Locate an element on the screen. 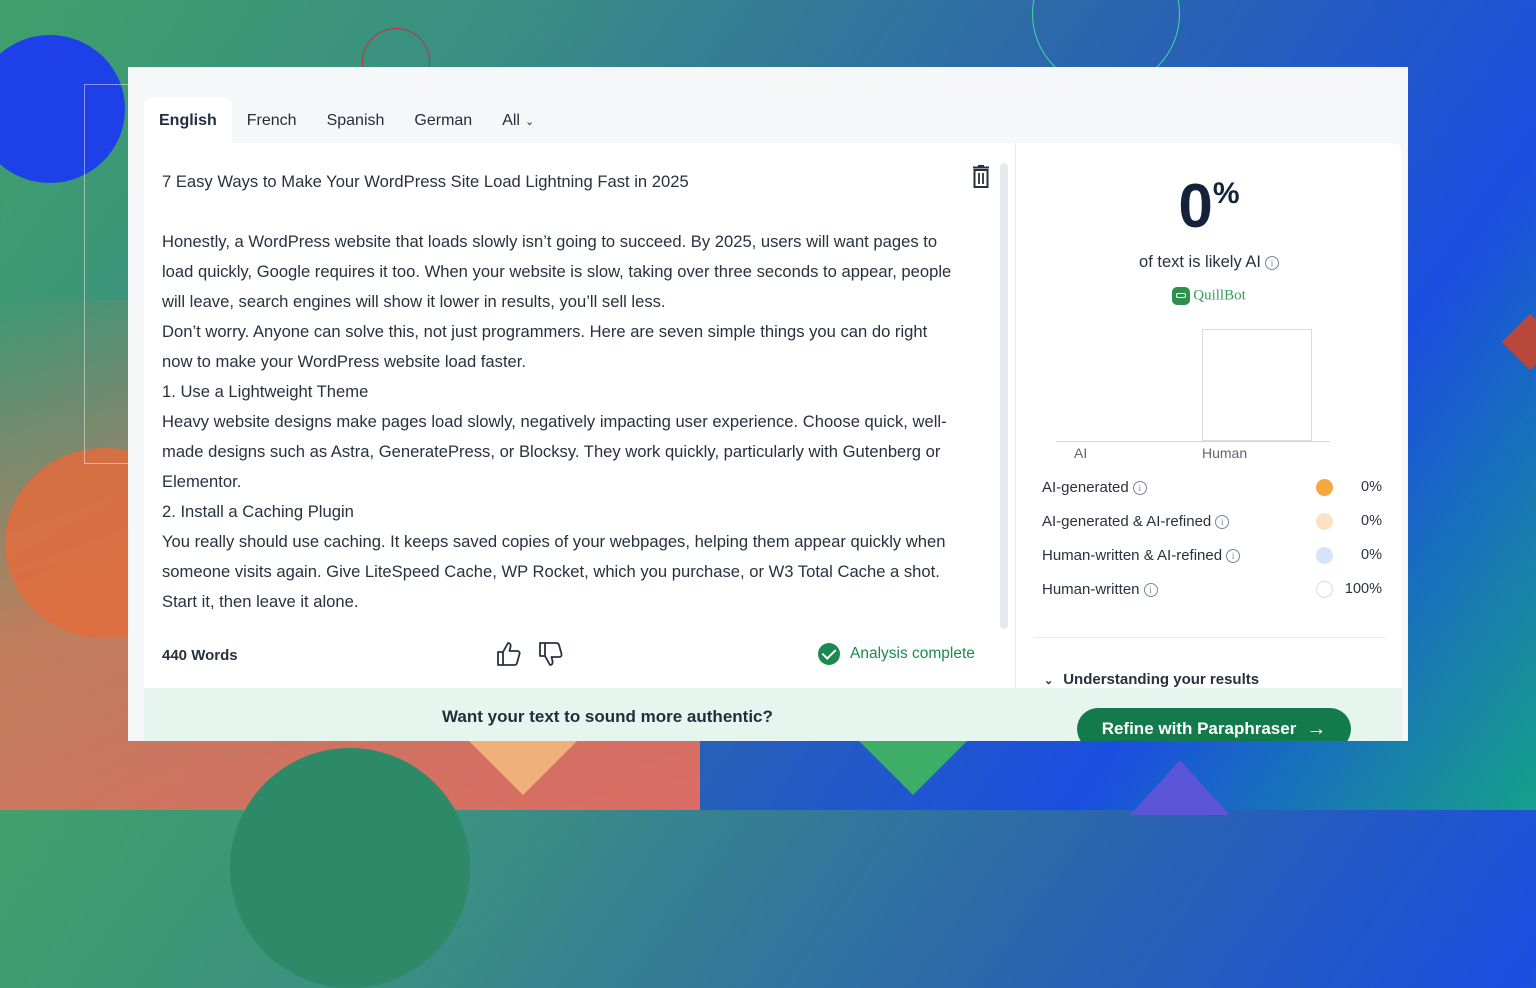  tab-english: English is located at coordinates (188, 120).